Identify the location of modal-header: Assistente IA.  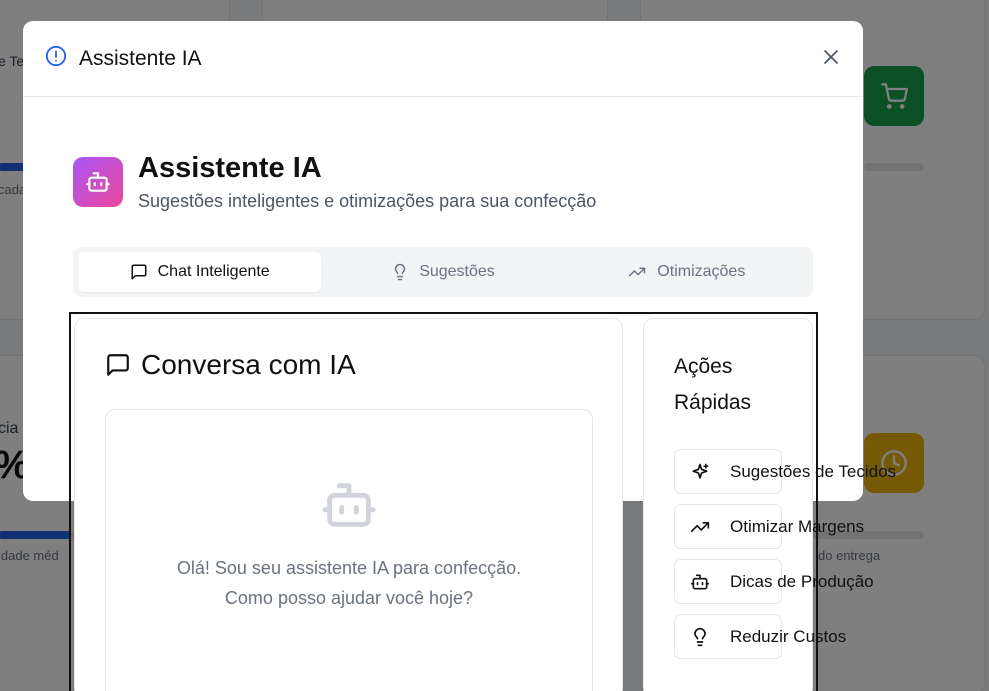
(443, 59).